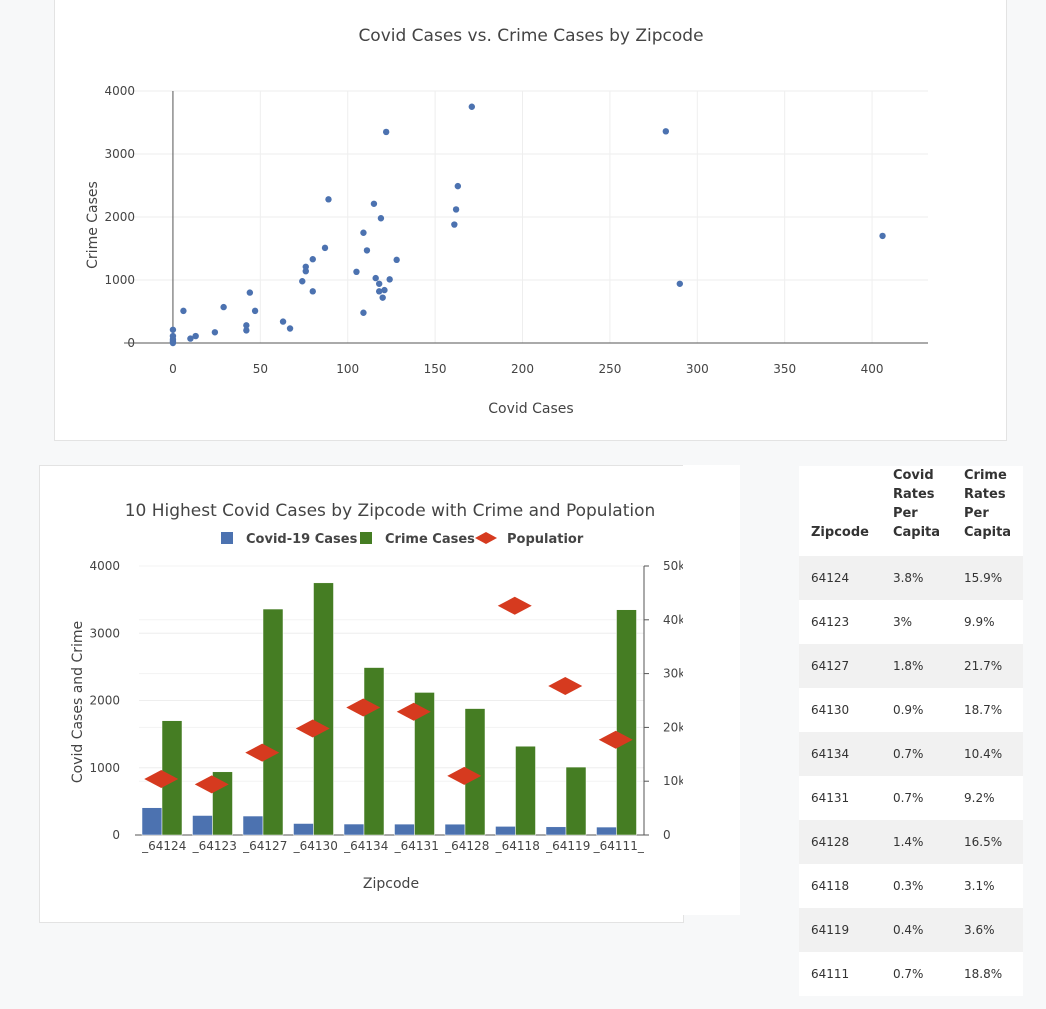 The width and height of the screenshot is (1046, 1009). Describe the element at coordinates (347, 369) in the screenshot. I see `scatter-x-tick-label: 100` at that location.